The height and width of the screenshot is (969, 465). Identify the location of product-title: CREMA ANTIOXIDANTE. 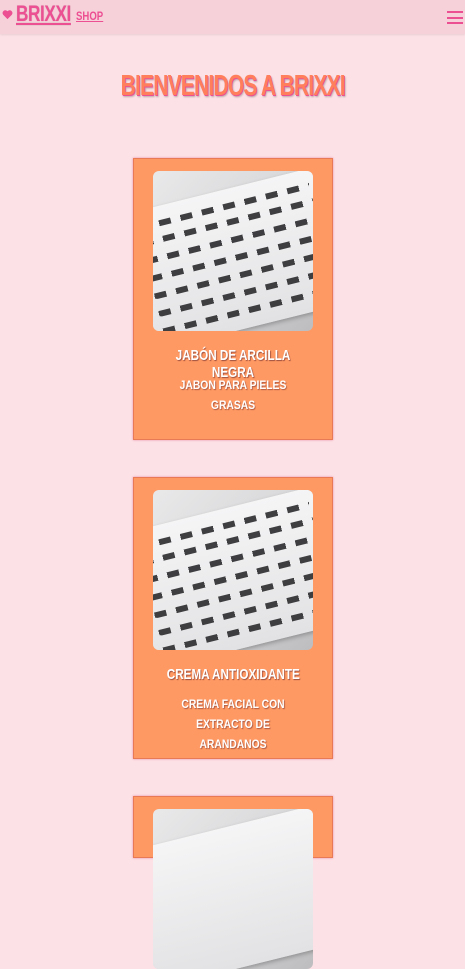
(233, 674).